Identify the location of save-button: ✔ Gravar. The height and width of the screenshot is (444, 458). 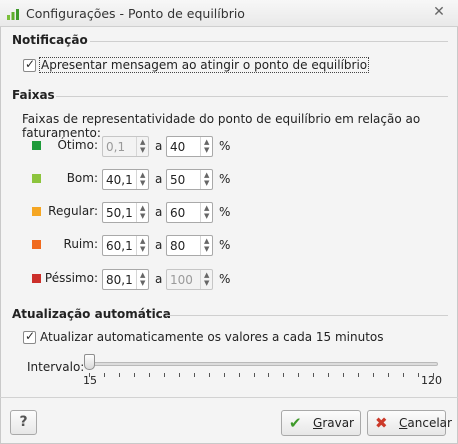
(321, 423).